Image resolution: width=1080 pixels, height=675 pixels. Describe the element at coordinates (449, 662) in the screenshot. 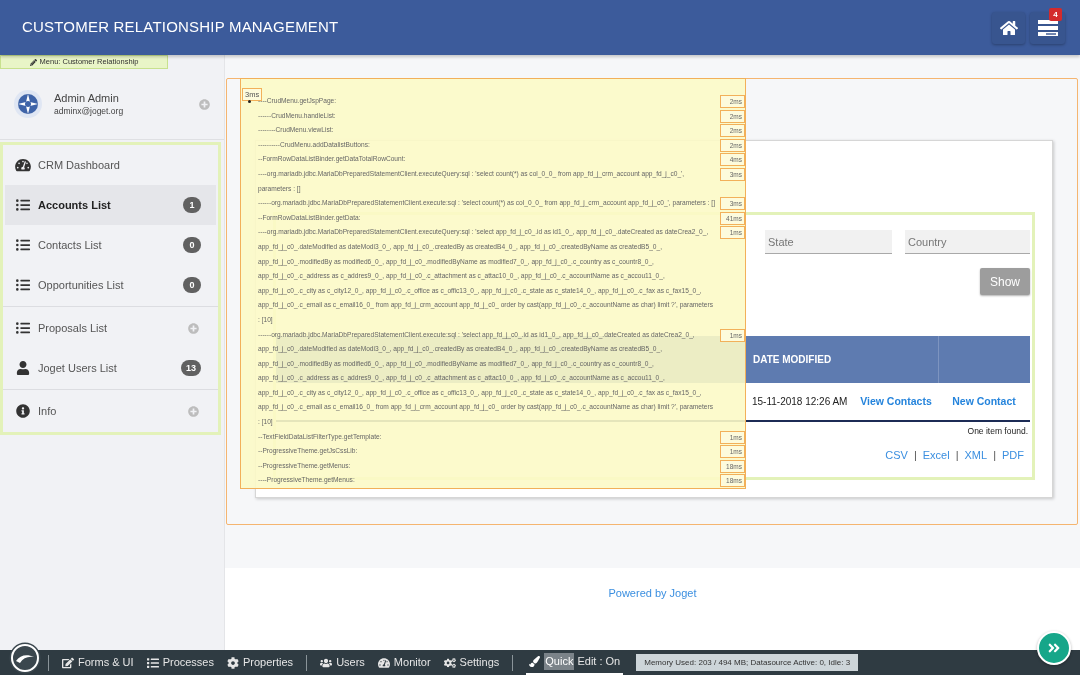

I see `gears-icon` at that location.